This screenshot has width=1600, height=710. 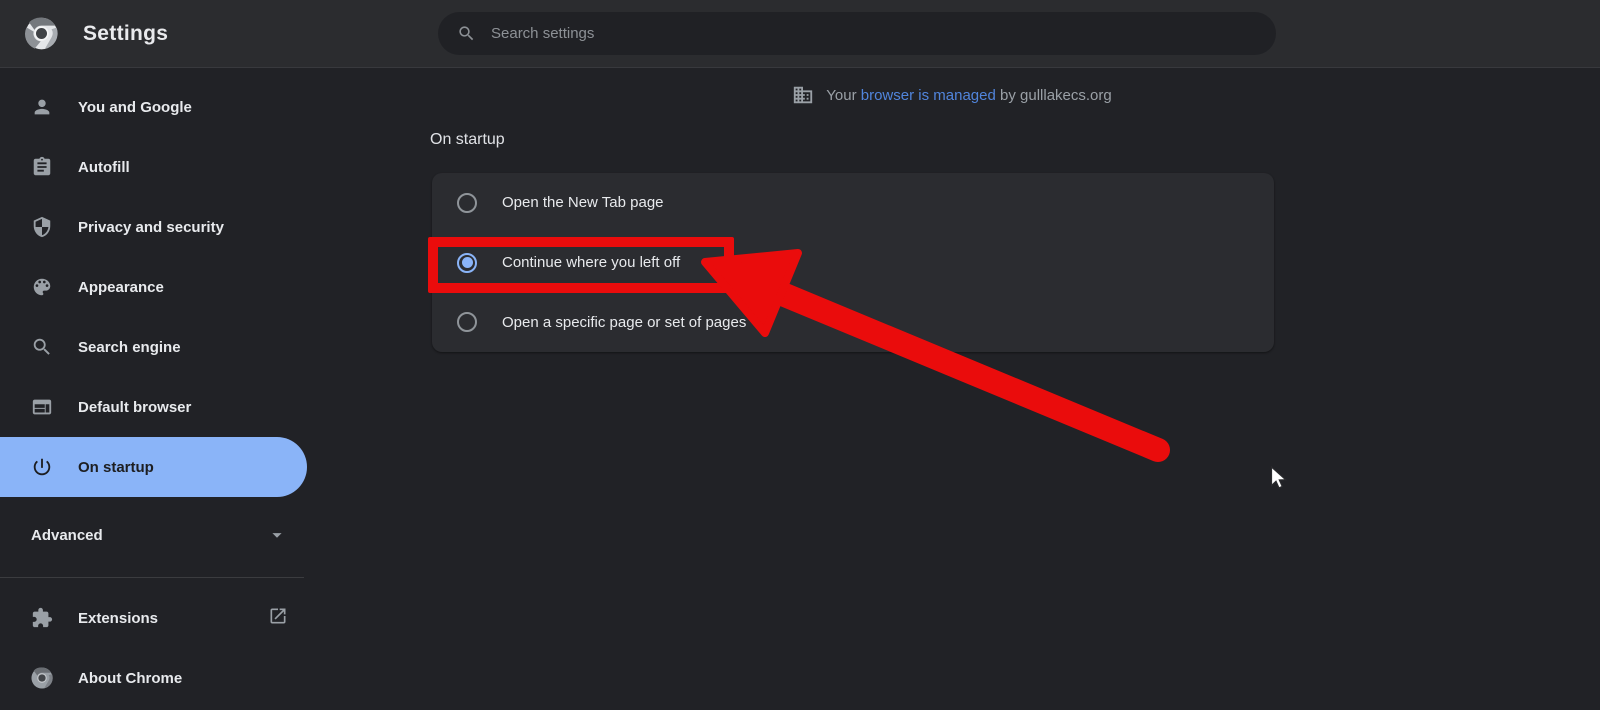 What do you see at coordinates (591, 262) in the screenshot?
I see `option-label: Continue where you left off` at bounding box center [591, 262].